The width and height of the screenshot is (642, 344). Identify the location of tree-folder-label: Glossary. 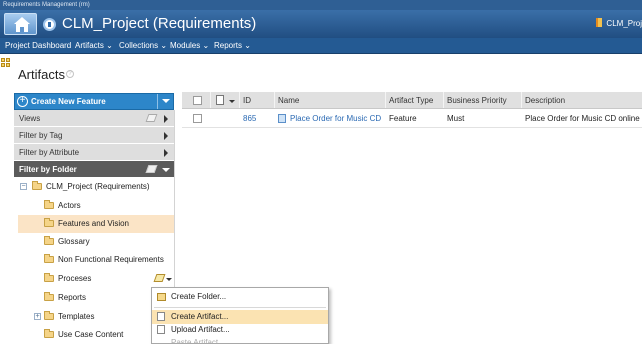
(74, 241).